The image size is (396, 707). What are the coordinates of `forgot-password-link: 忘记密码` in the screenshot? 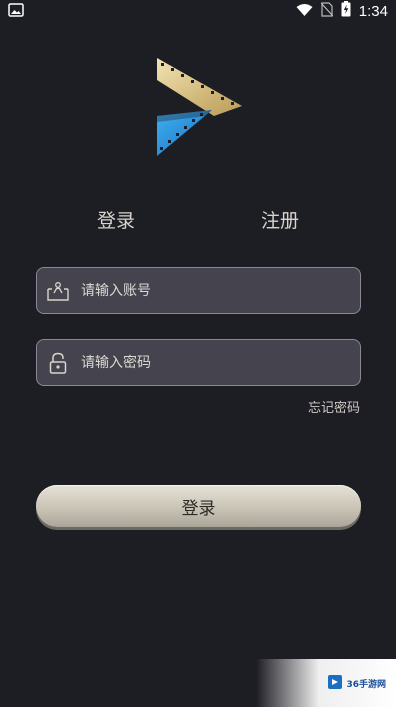 It's located at (334, 406).